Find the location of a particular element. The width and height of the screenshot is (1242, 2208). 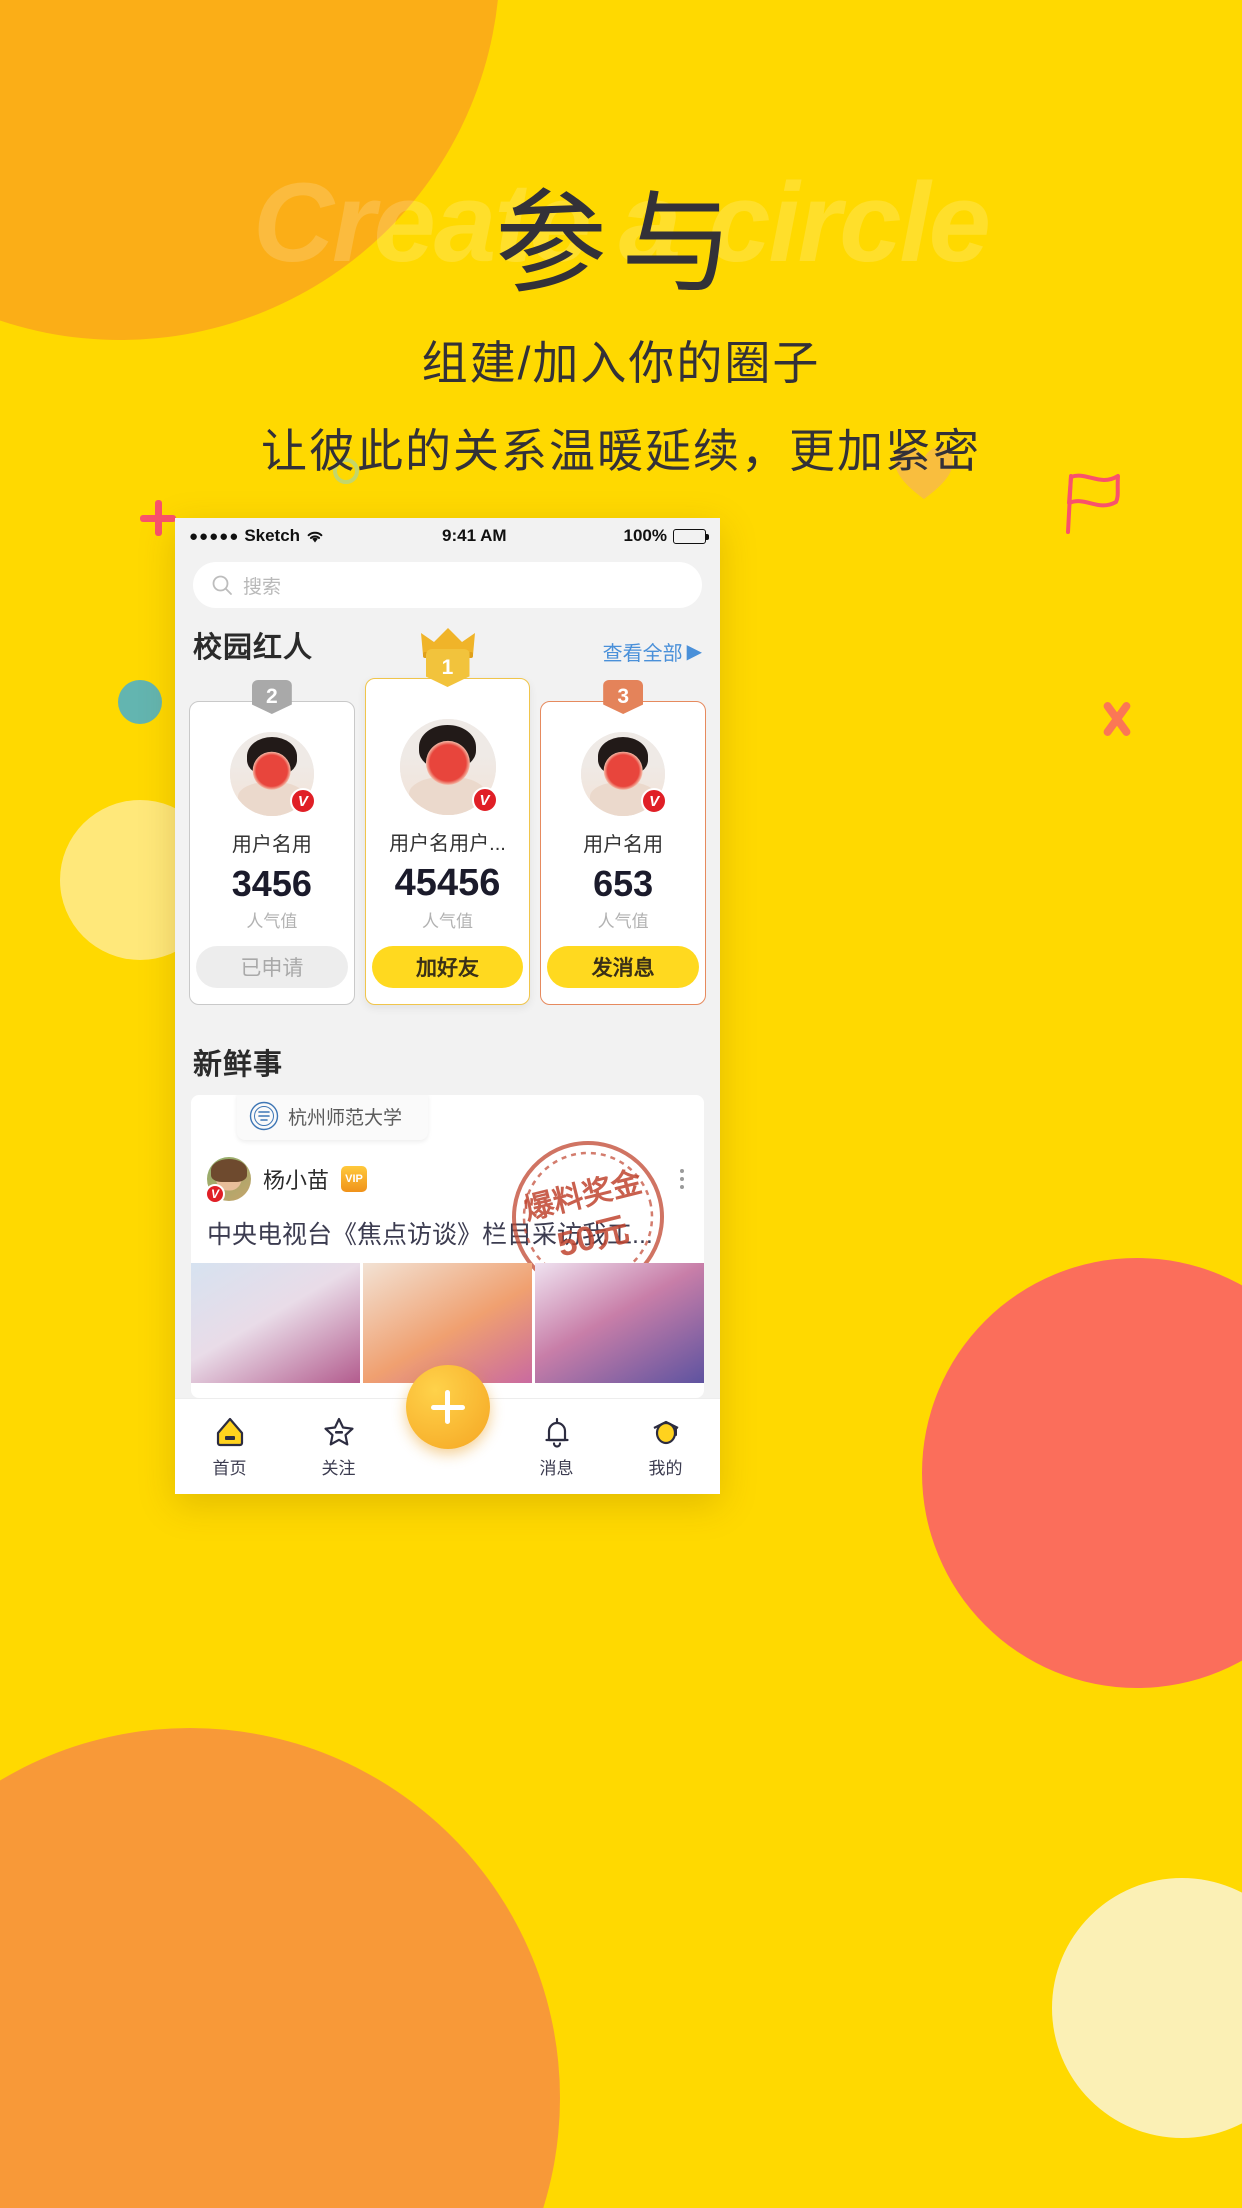

ranking-card-3: 3 V 用户名用 653 人气值 发消息 is located at coordinates (623, 842).